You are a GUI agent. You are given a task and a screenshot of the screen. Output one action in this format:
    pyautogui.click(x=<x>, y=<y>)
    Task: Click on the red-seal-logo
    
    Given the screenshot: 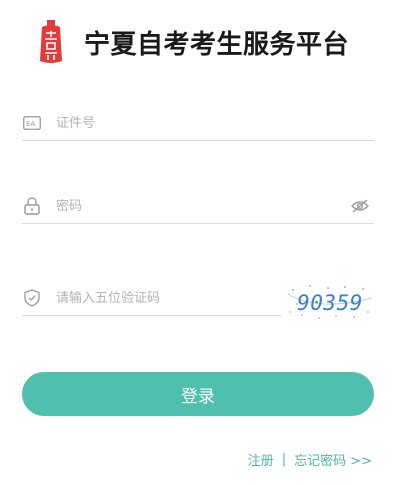 What is the action you would take?
    pyautogui.click(x=51, y=41)
    